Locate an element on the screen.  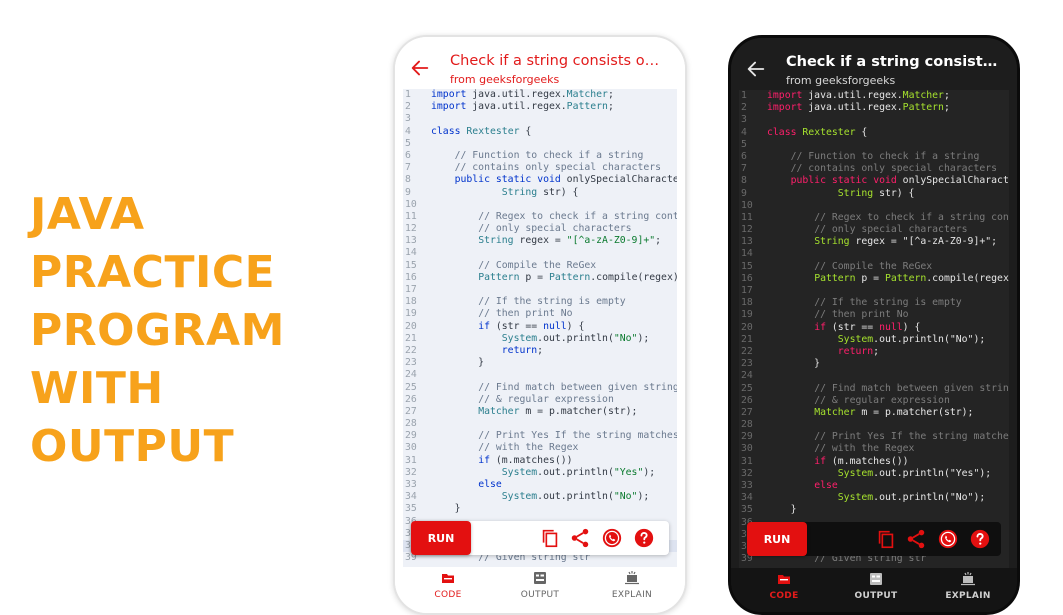
code-text: // Regex to check if a string contains is located at coordinates (911, 217).